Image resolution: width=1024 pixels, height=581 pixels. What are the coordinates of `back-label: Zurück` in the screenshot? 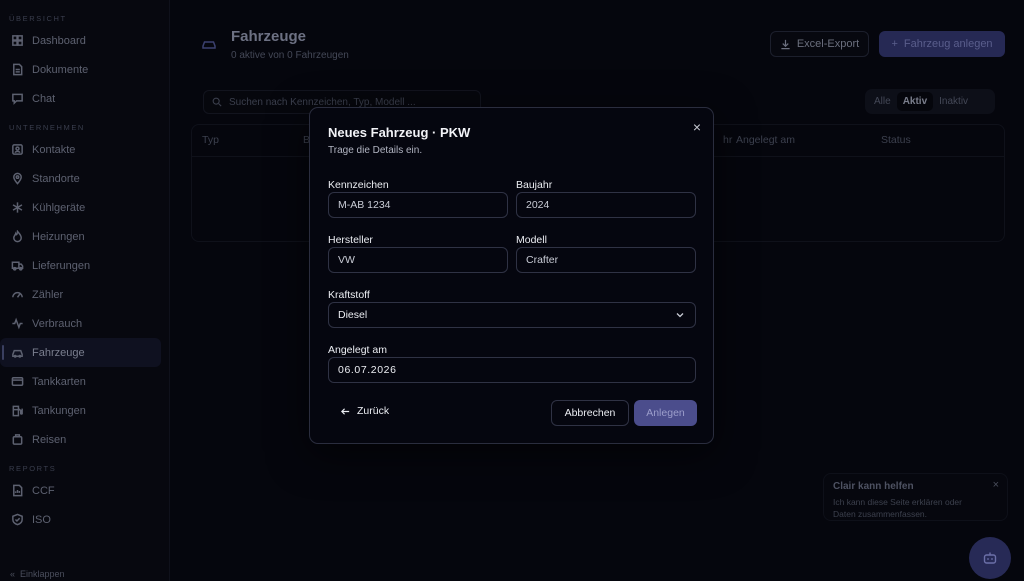 It's located at (373, 411).